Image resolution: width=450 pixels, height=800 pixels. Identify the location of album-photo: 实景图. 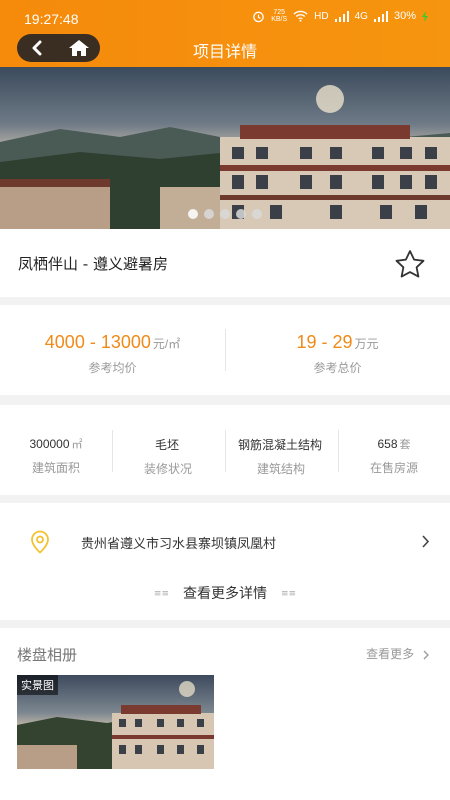
(115, 722).